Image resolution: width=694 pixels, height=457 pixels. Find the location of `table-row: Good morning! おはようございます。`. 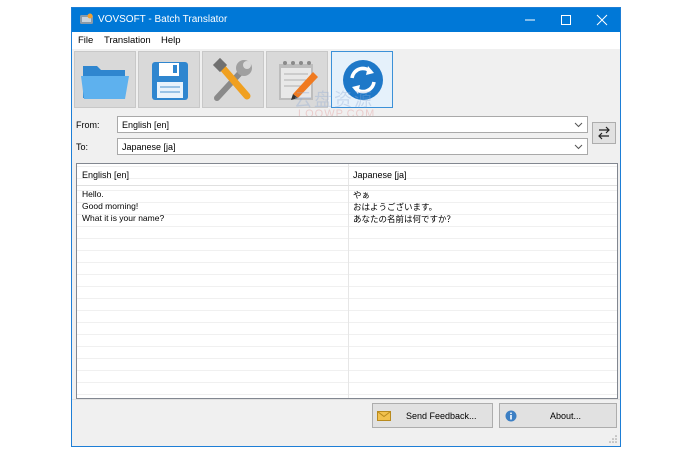

table-row: Good morning! おはようございます。 is located at coordinates (347, 206).